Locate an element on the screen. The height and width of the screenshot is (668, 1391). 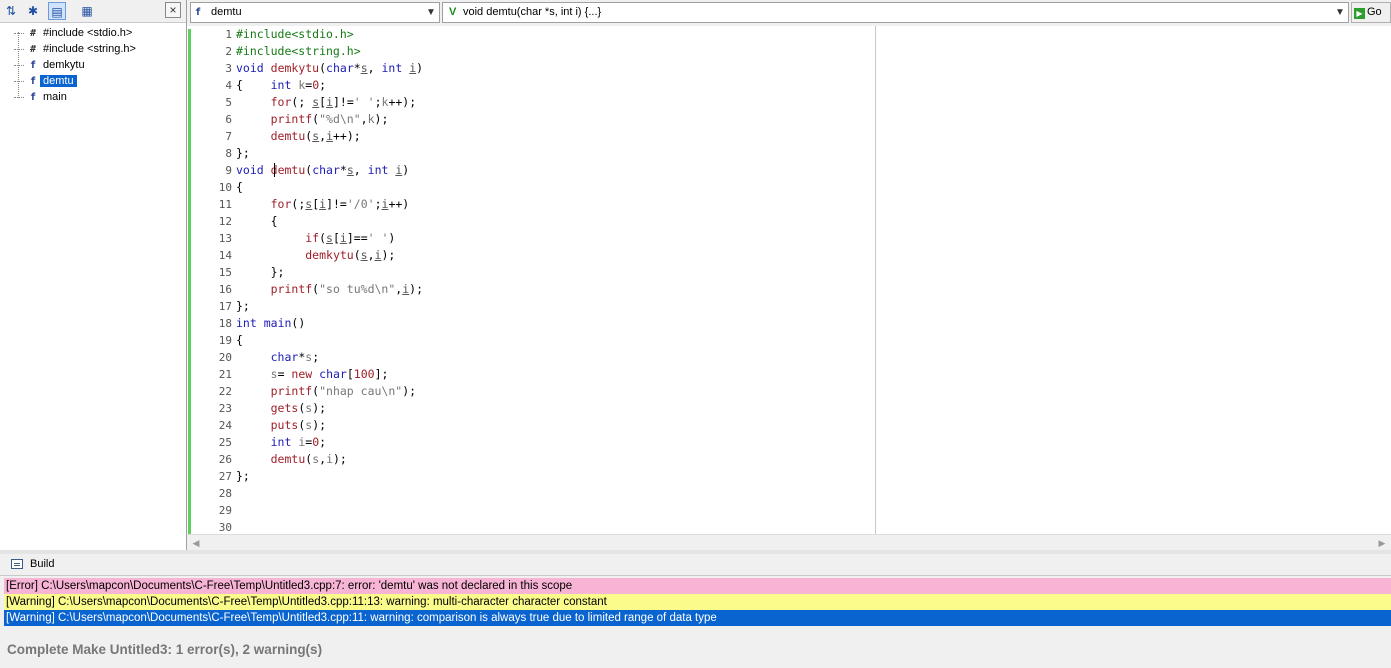
tree-item-demkytu: f demkytu is located at coordinates (51, 65).